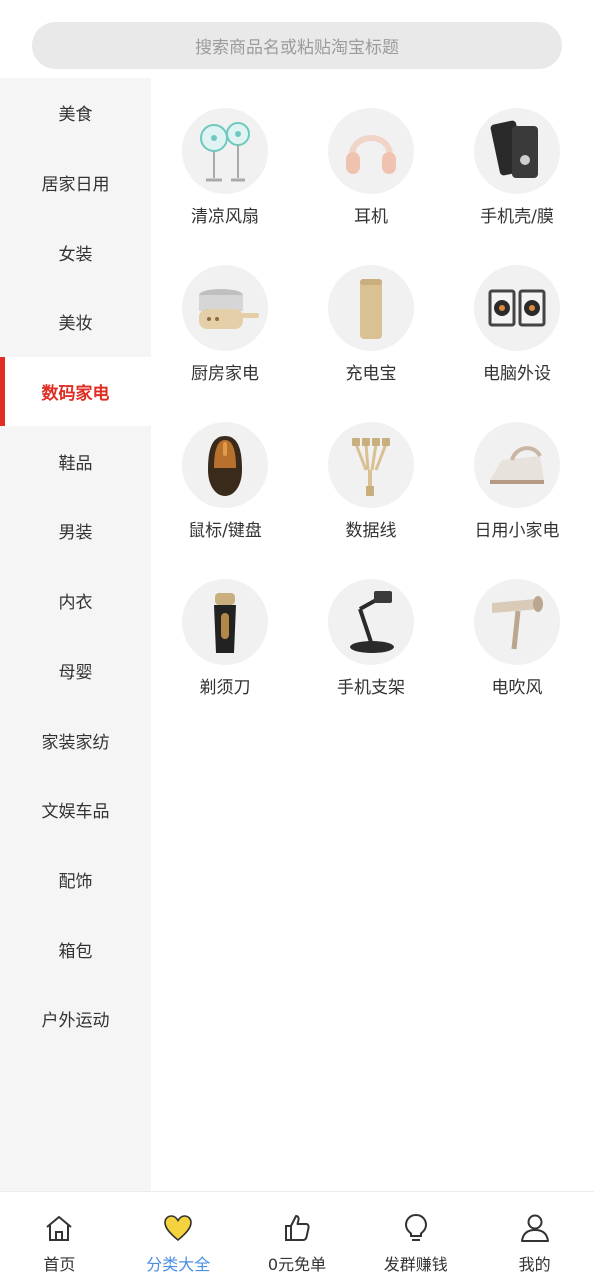 This screenshot has width=594, height=1280. Describe the element at coordinates (371, 308) in the screenshot. I see `power-bank-icon` at that location.